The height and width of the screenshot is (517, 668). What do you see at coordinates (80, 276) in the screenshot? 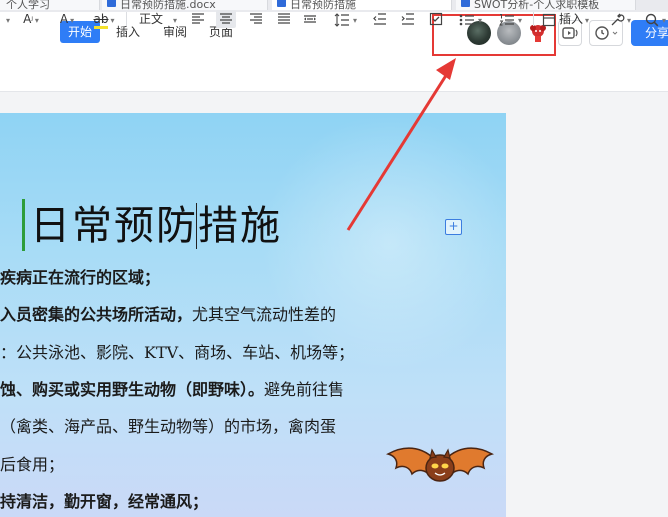
I see `document-paragraph: 疾病正在流行的区域；` at bounding box center [80, 276].